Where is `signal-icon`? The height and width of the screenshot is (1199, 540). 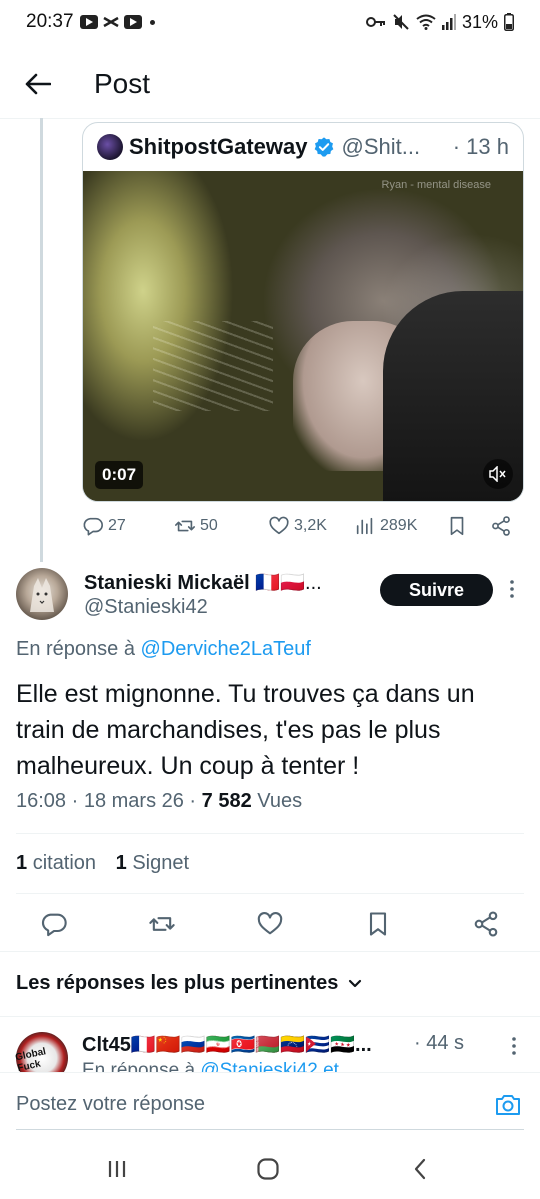
signal-icon is located at coordinates (448, 22).